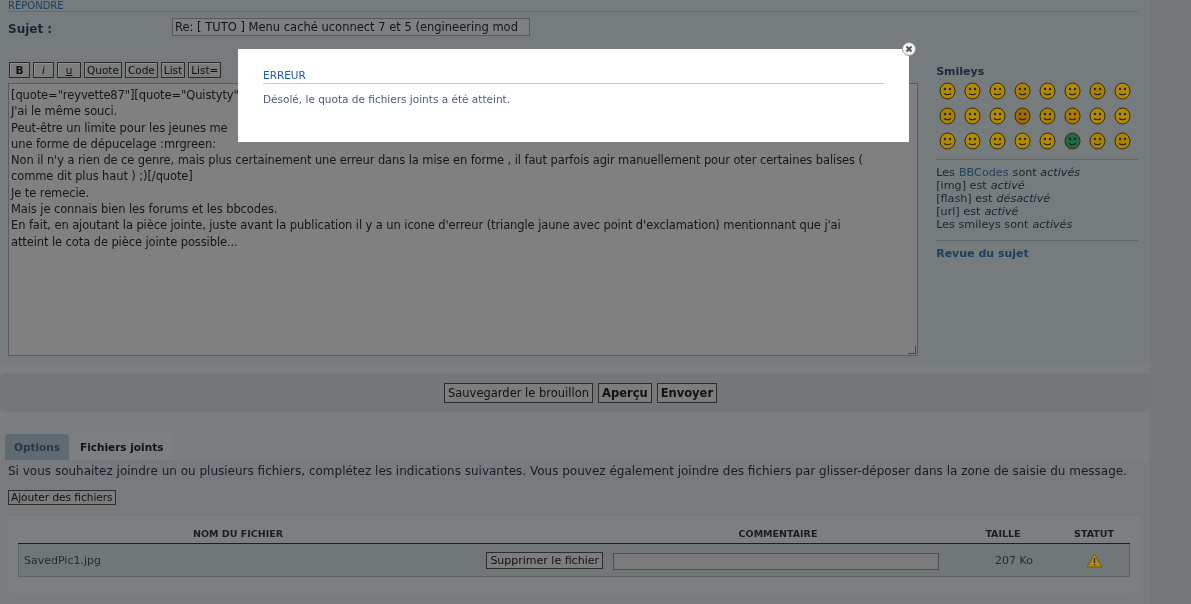 The height and width of the screenshot is (604, 1191). What do you see at coordinates (43, 70) in the screenshot?
I see `format-button: i` at bounding box center [43, 70].